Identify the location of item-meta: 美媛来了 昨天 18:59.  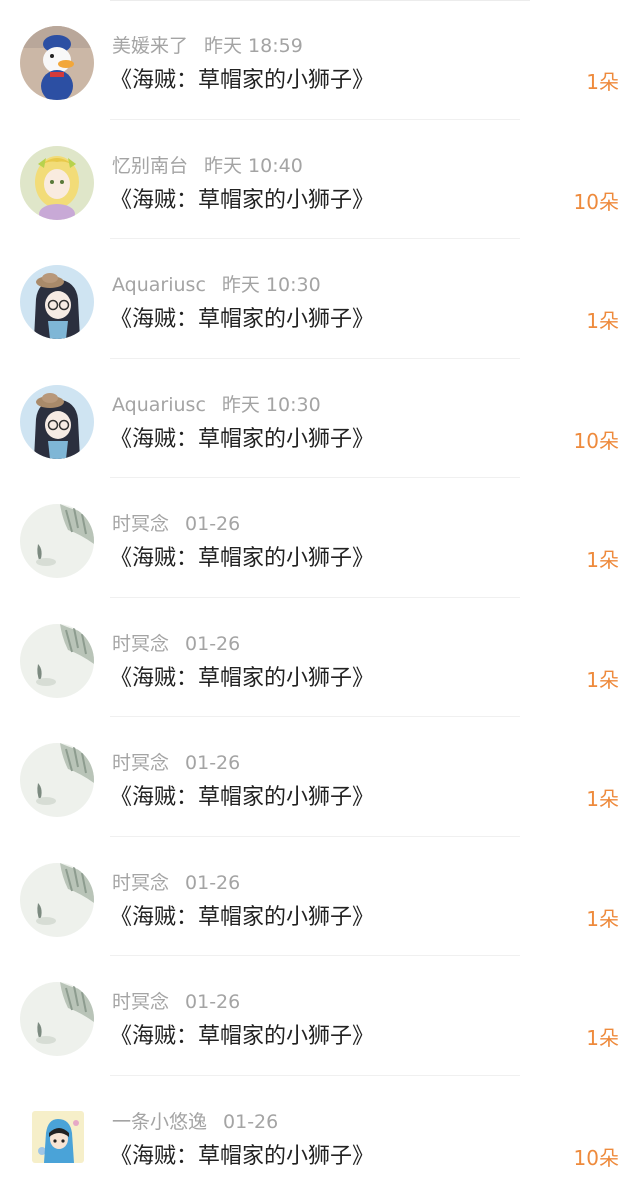
(207, 46).